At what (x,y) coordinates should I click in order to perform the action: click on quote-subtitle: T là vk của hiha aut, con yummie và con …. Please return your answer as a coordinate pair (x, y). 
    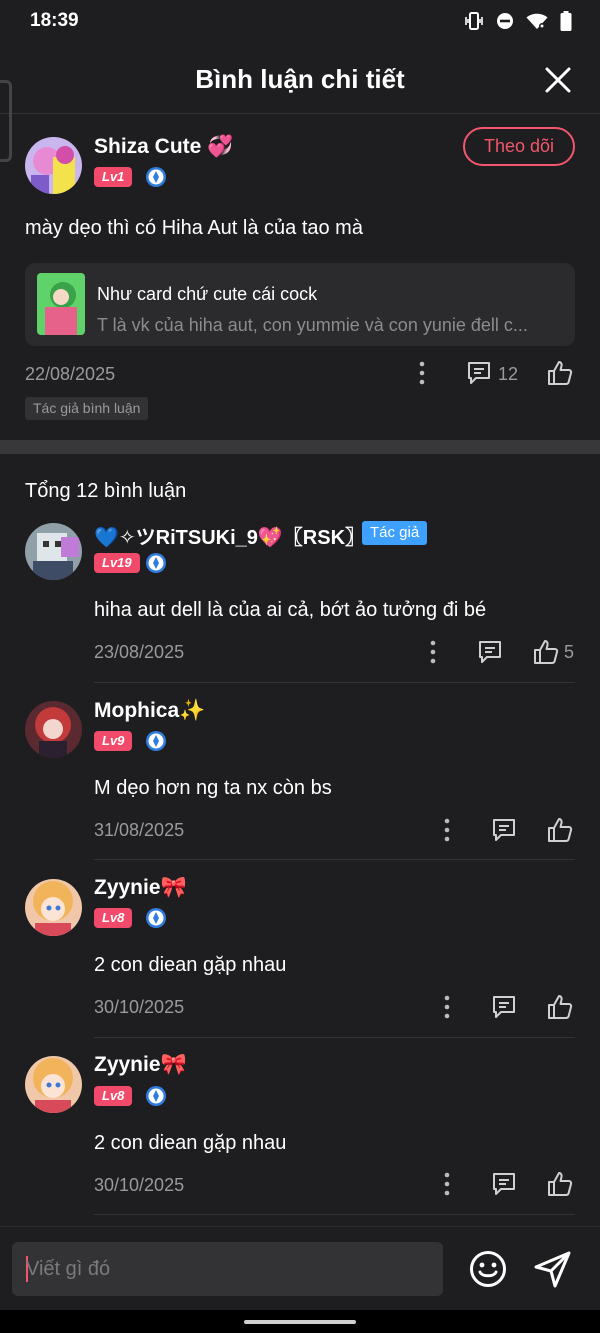
    Looking at the image, I should click on (312, 325).